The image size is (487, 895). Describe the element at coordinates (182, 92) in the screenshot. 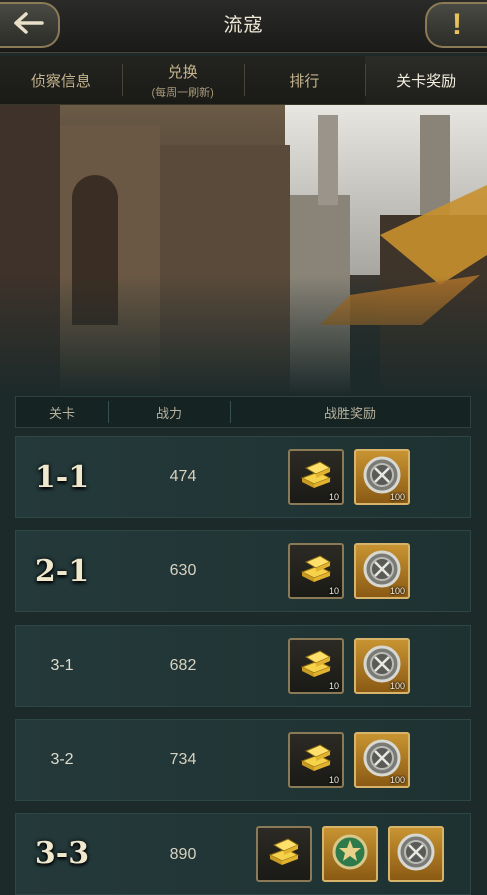

I see `tab-sublabel: (每周一刷新)` at that location.